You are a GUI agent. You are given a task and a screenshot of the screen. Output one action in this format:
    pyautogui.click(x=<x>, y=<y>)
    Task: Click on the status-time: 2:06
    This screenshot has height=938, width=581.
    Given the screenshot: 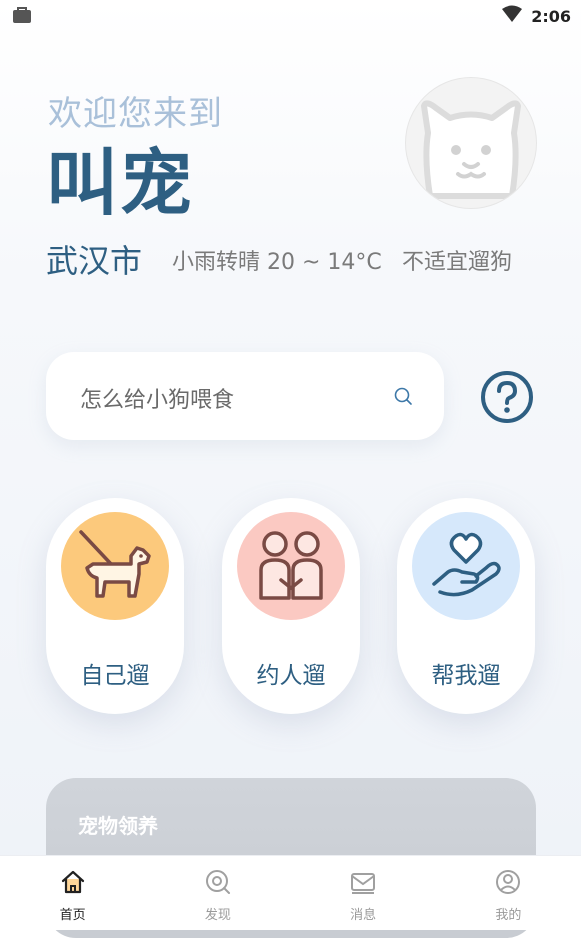 What is the action you would take?
    pyautogui.click(x=551, y=16)
    